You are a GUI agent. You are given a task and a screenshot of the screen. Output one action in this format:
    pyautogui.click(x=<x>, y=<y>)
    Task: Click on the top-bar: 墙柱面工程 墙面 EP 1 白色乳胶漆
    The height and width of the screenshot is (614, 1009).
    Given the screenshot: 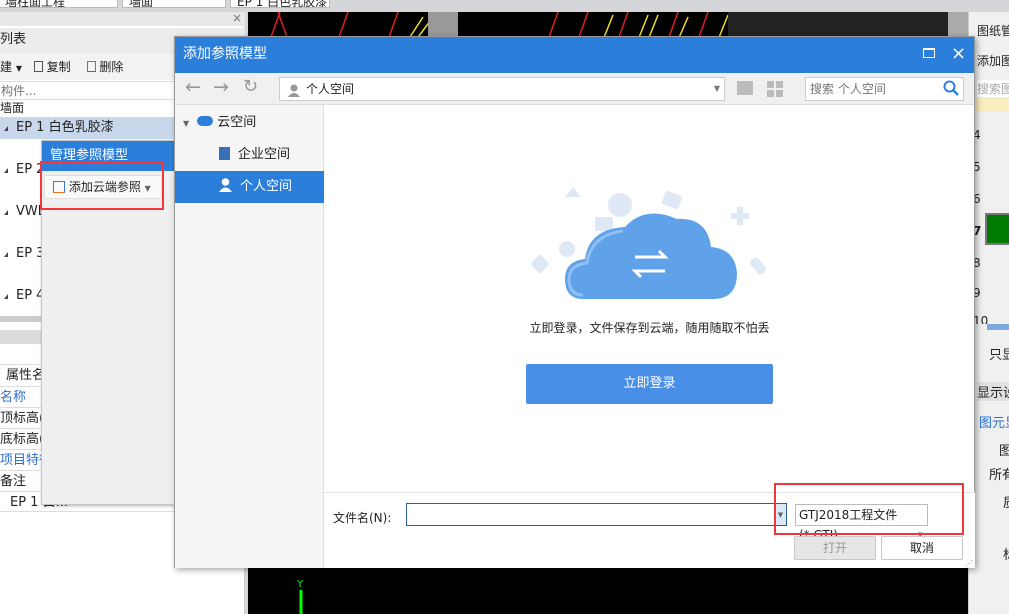 What is the action you would take?
    pyautogui.click(x=504, y=6)
    